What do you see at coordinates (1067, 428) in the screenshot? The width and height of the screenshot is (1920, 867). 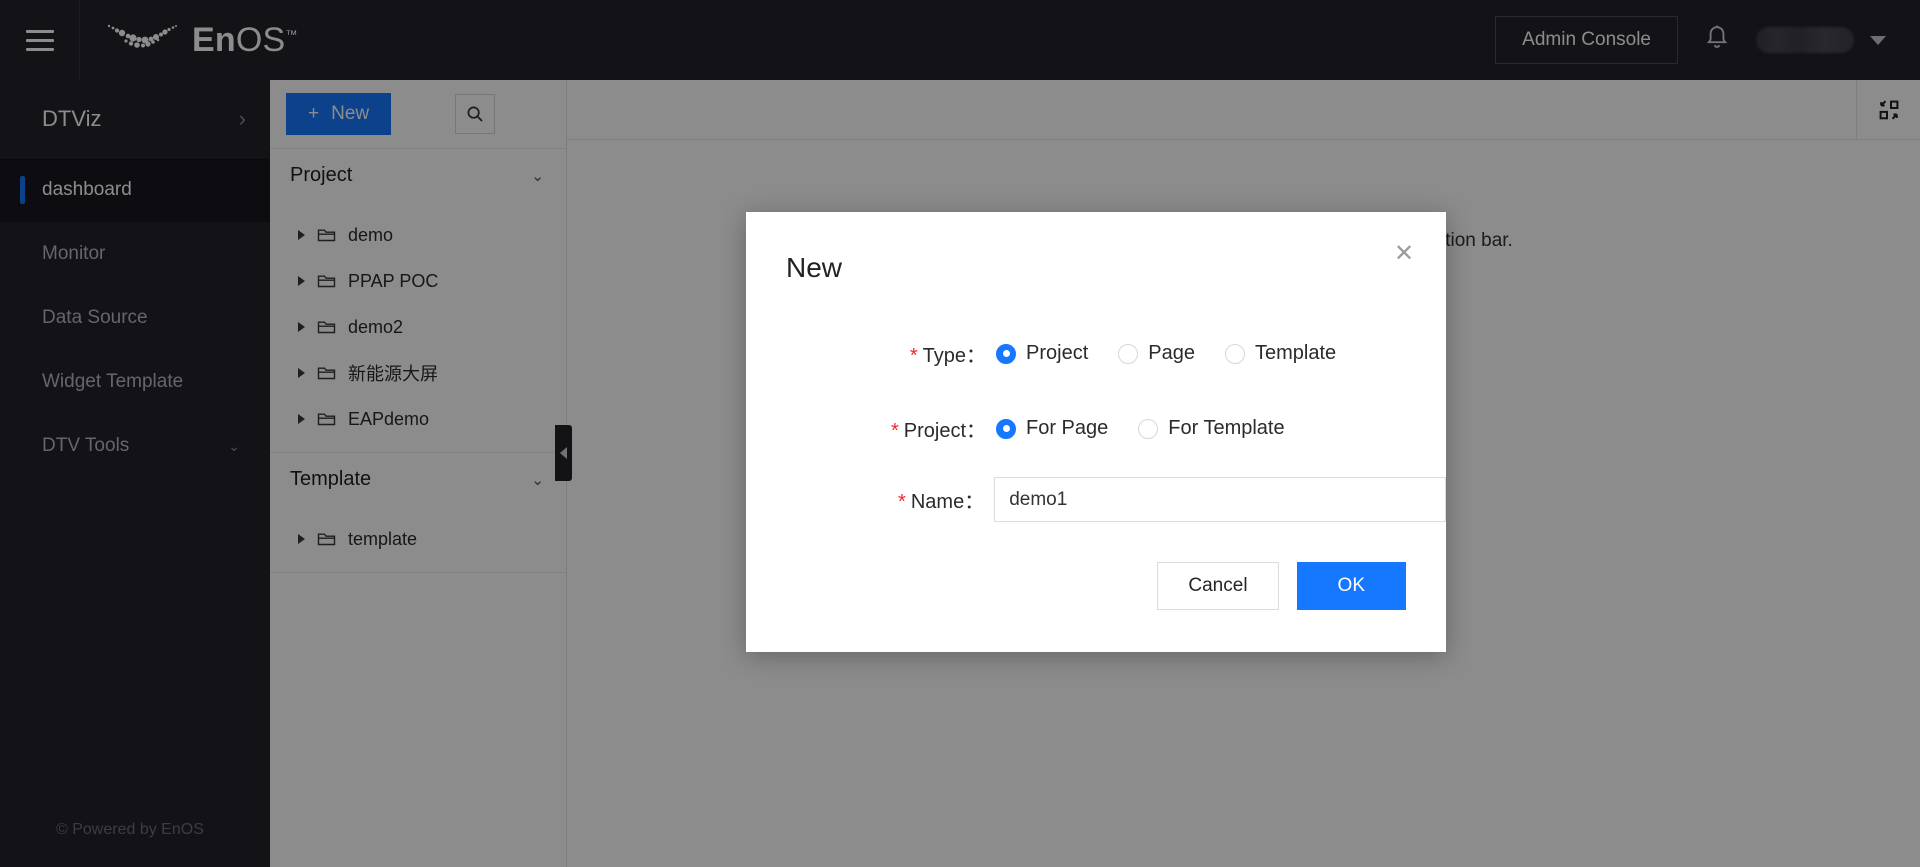 I see `radio-label: For Page` at bounding box center [1067, 428].